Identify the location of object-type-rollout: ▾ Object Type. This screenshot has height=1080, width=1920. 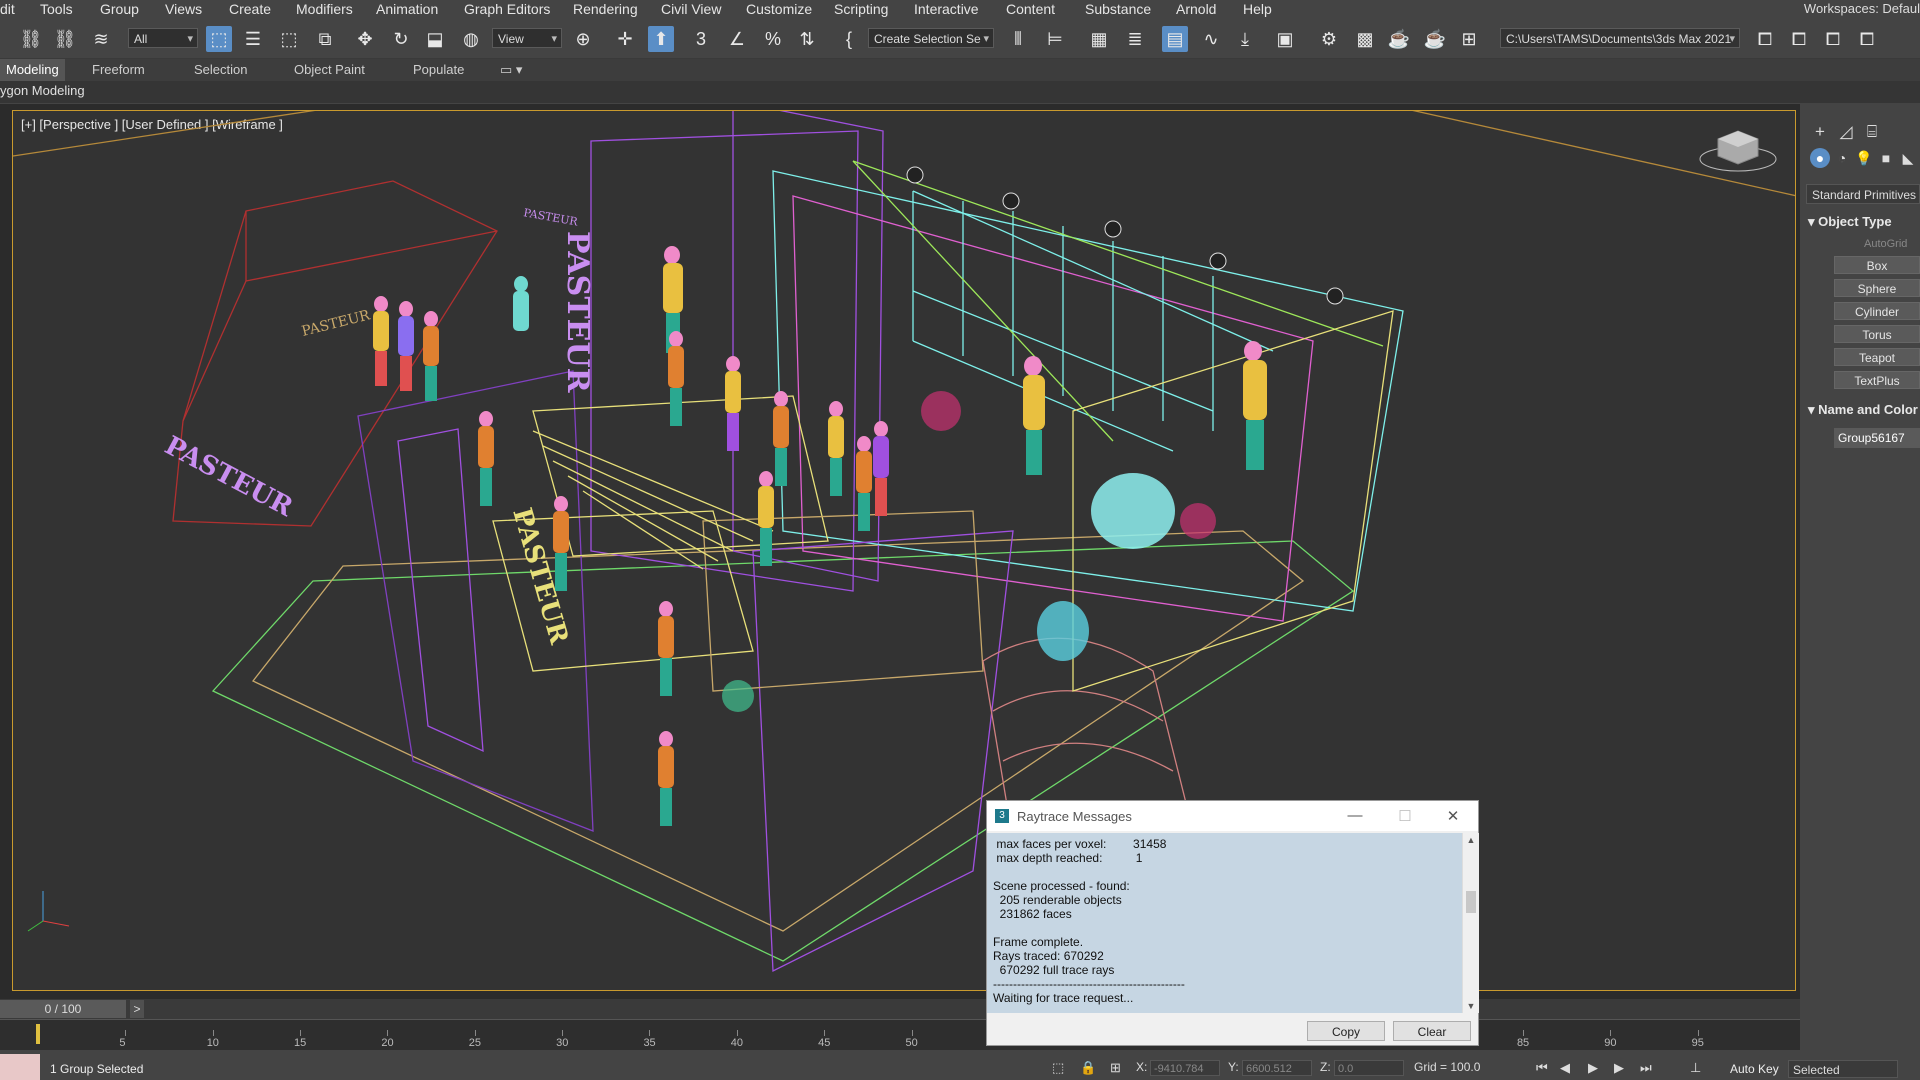
(1850, 222).